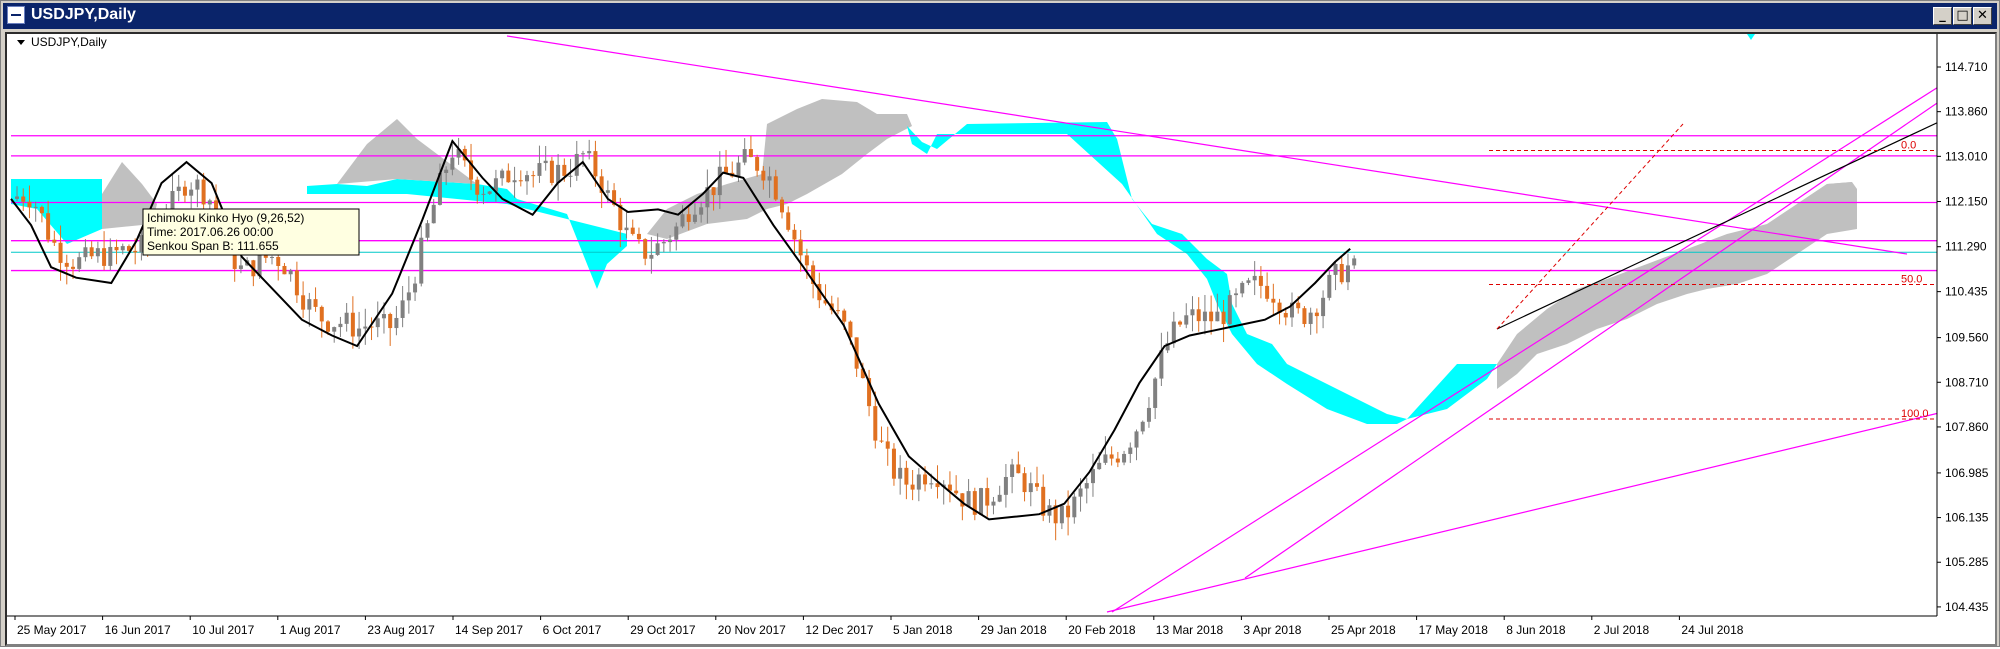  I want to click on time-tick-label: 23 Aug 2017, so click(401, 630).